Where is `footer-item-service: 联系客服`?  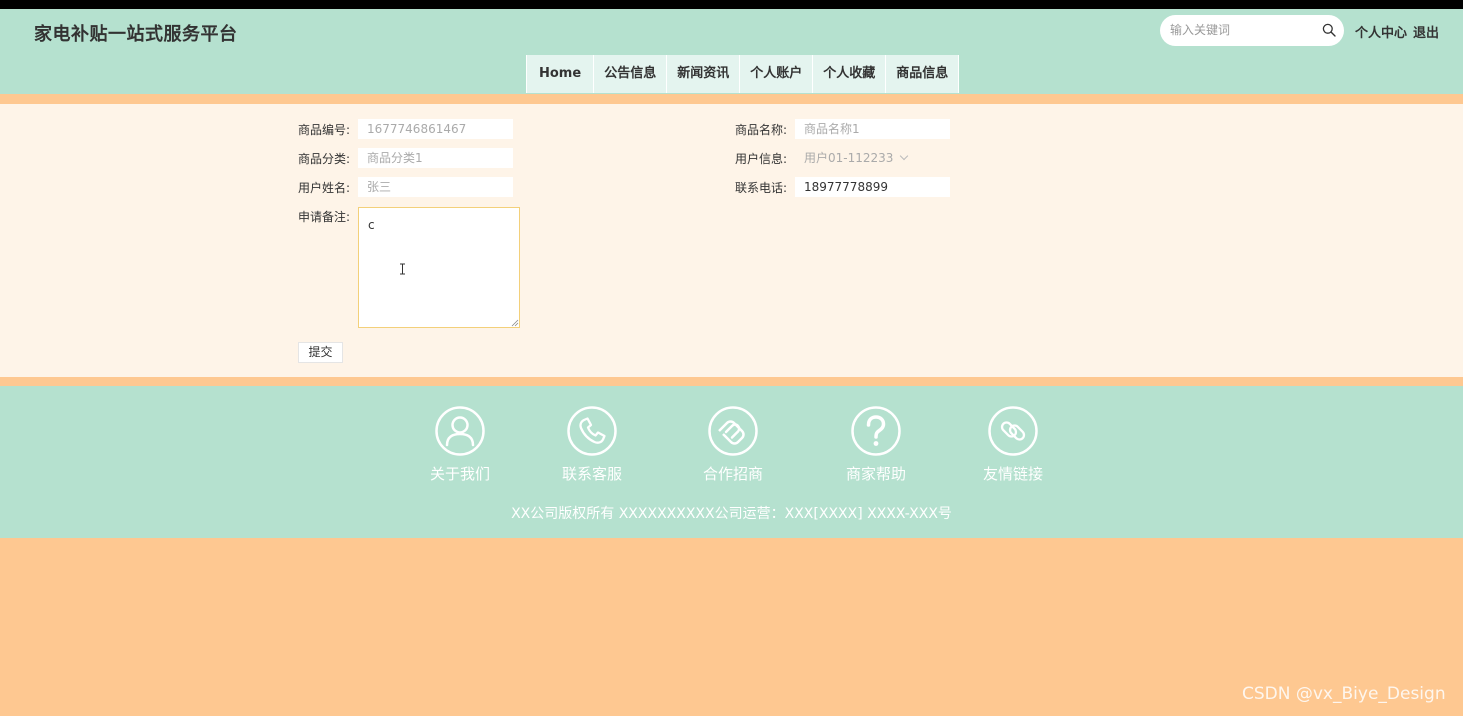
footer-item-service: 联系客服 is located at coordinates (592, 445).